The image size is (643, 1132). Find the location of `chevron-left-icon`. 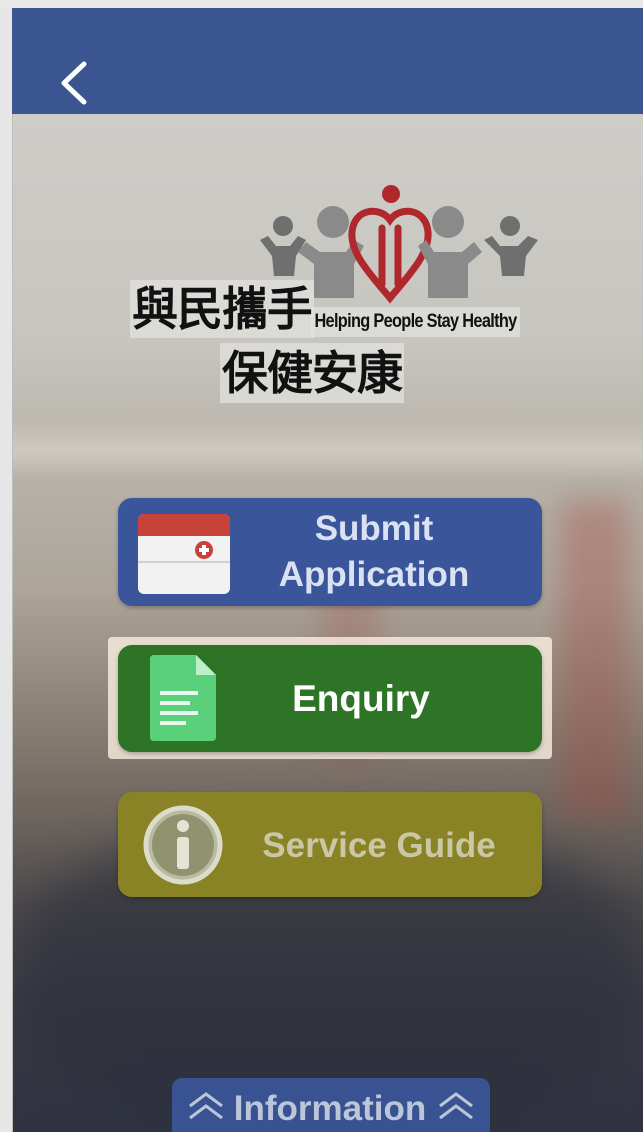

chevron-left-icon is located at coordinates (74, 83).